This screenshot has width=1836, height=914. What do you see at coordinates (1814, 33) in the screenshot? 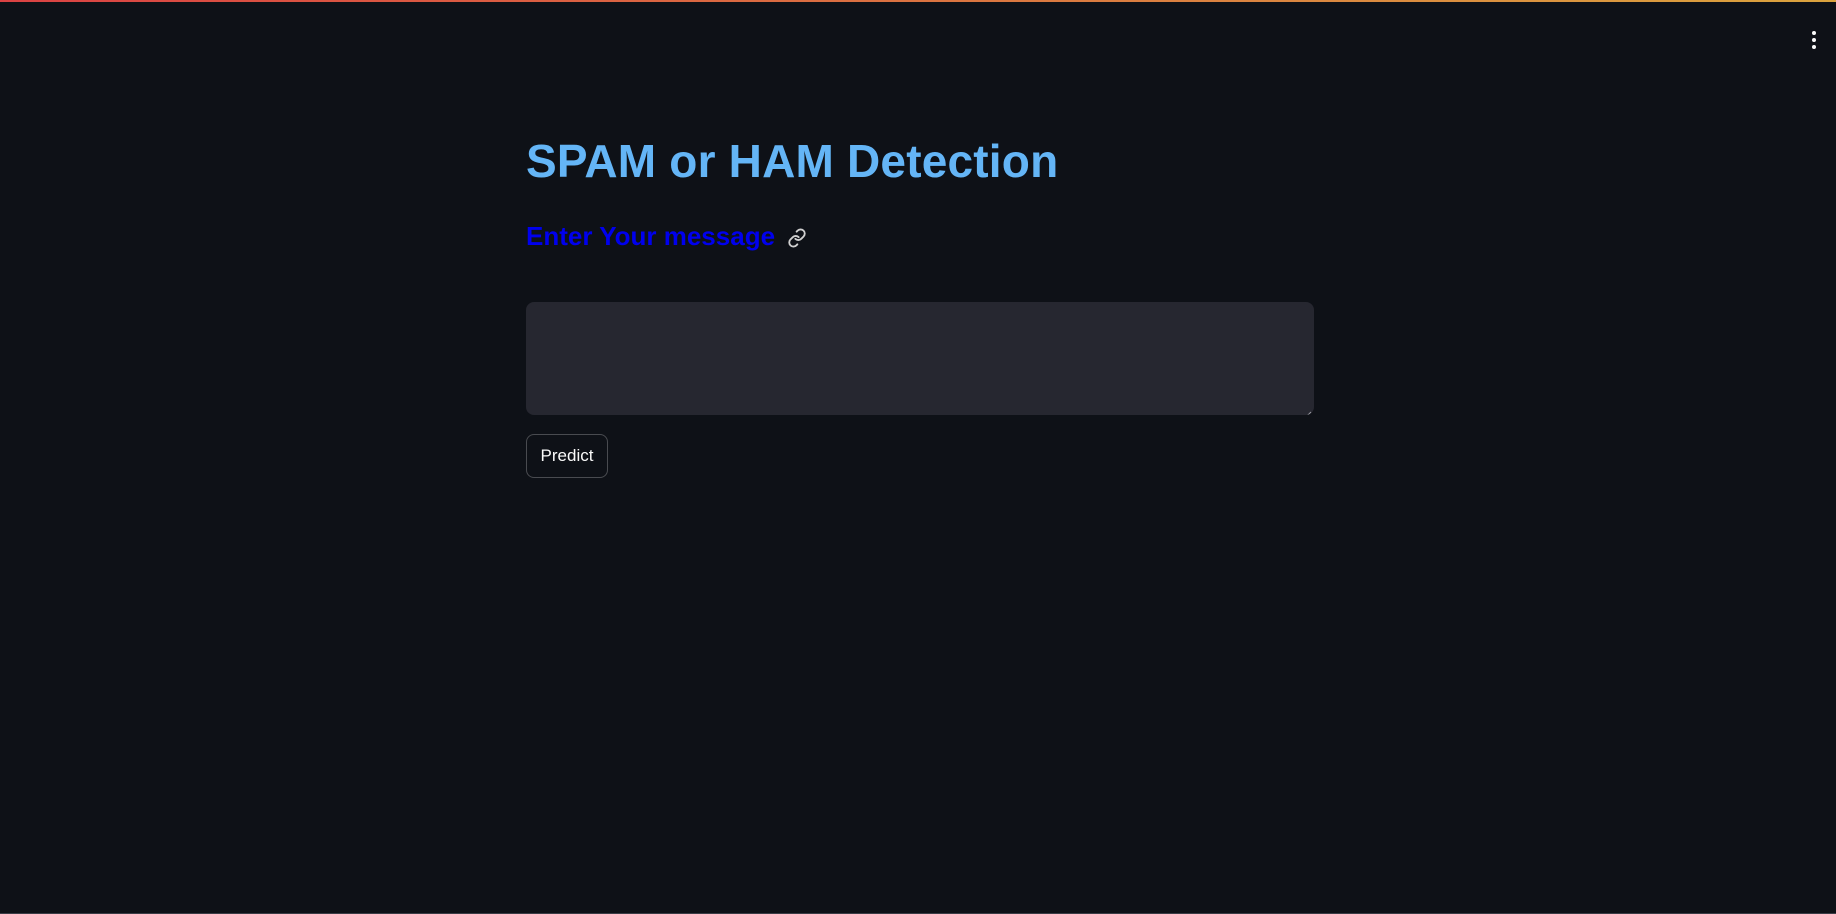
I see `more-vertical-icon` at bounding box center [1814, 33].